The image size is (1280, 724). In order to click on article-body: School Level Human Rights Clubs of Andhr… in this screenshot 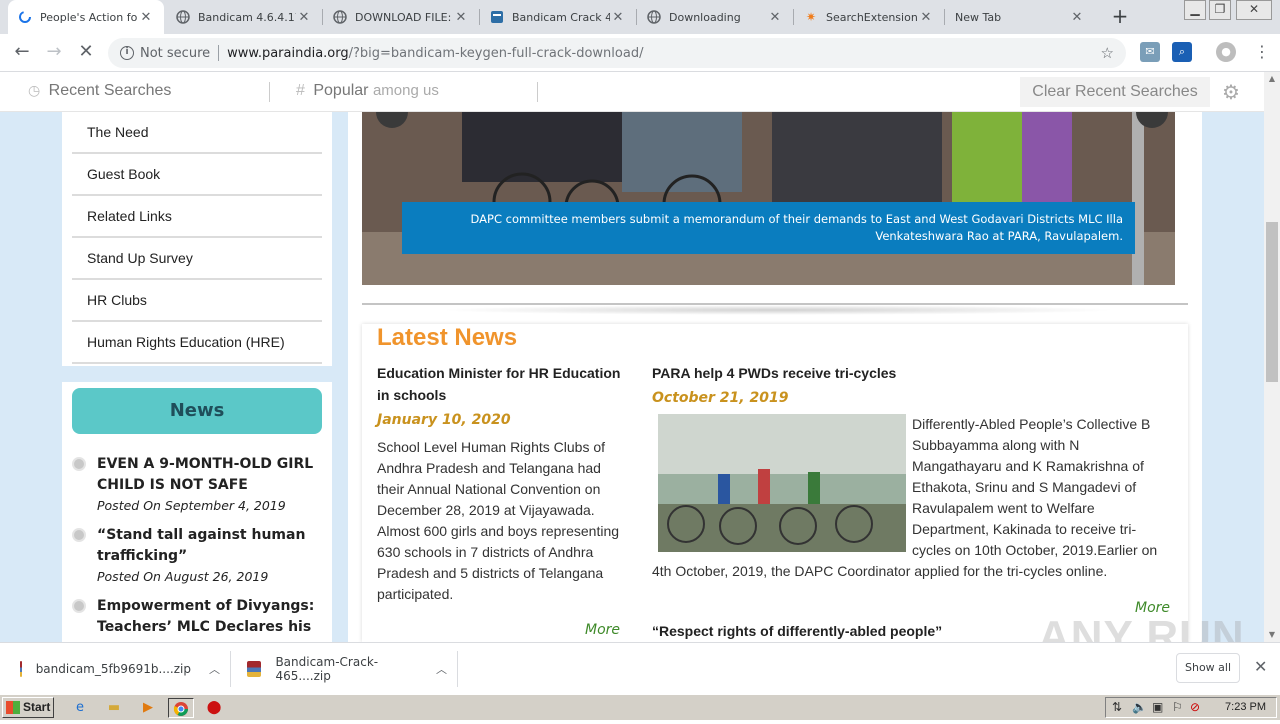, I will do `click(498, 520)`.